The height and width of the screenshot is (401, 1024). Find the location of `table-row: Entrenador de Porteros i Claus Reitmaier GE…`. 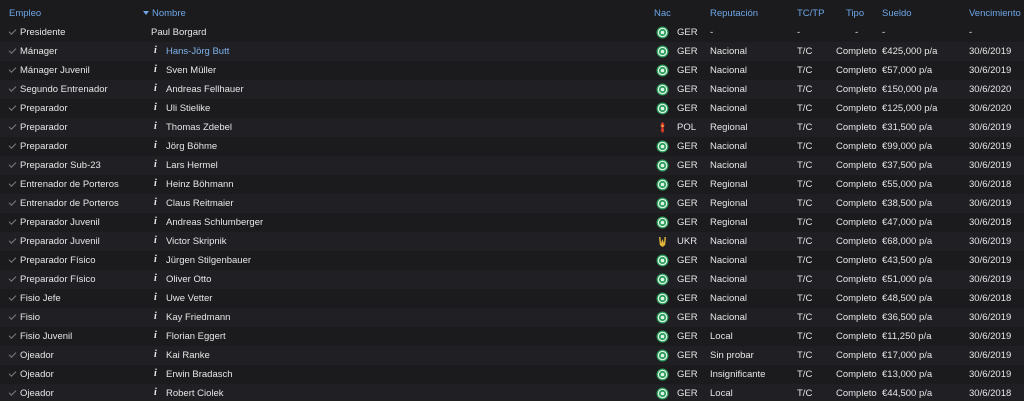

table-row: Entrenador de Porteros i Claus Reitmaier GE… is located at coordinates (512, 203).